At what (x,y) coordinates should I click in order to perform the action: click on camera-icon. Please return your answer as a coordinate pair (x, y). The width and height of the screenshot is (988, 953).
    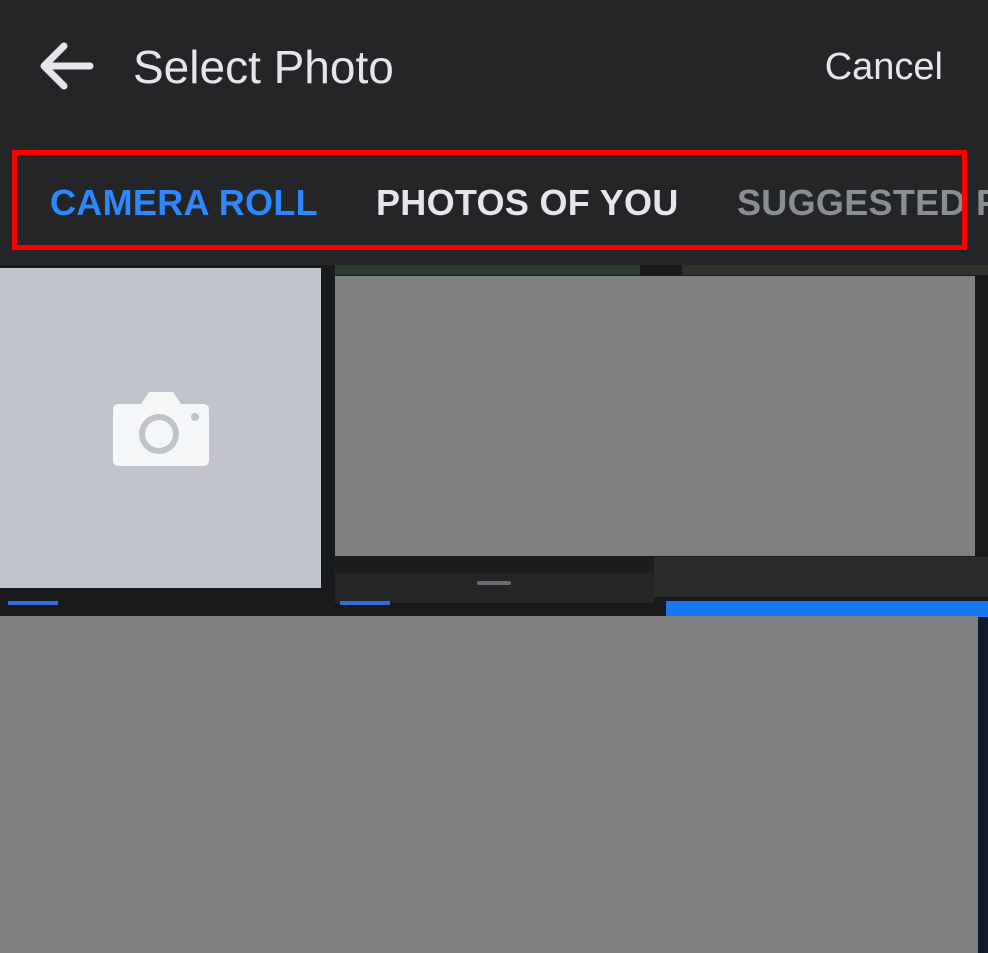
    Looking at the image, I should click on (160, 429).